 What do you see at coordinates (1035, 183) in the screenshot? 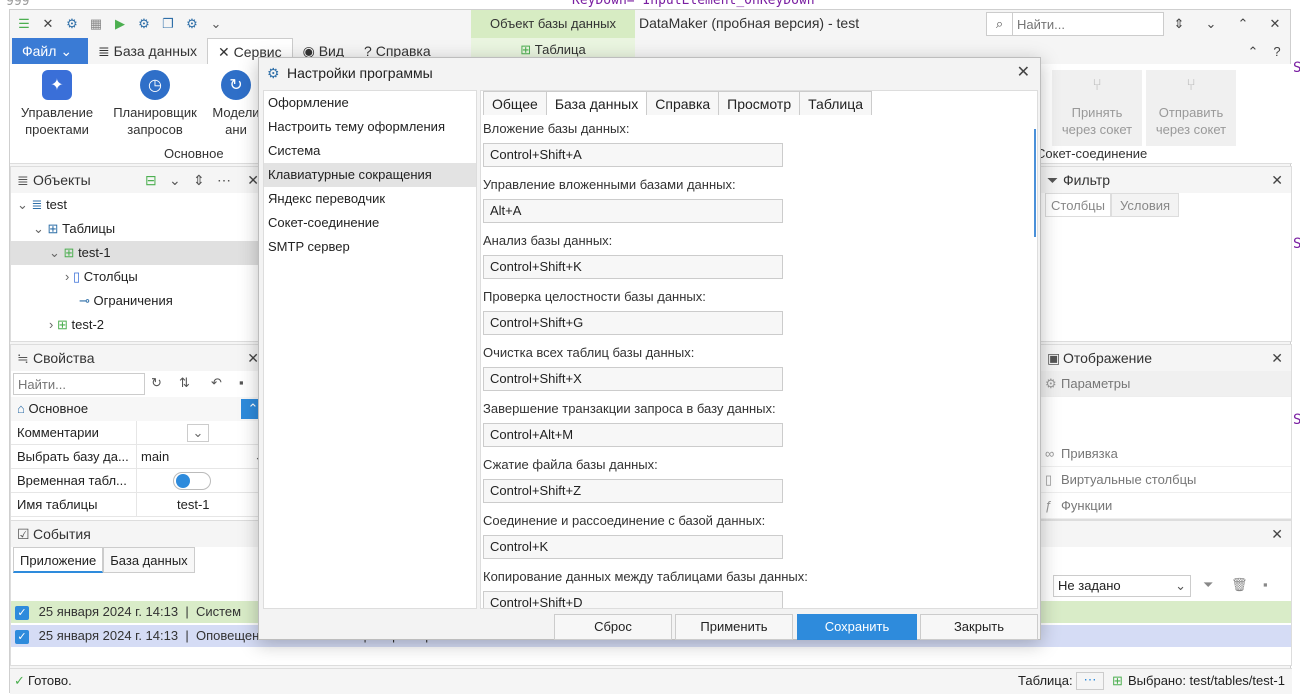
I see `scrollbar` at bounding box center [1035, 183].